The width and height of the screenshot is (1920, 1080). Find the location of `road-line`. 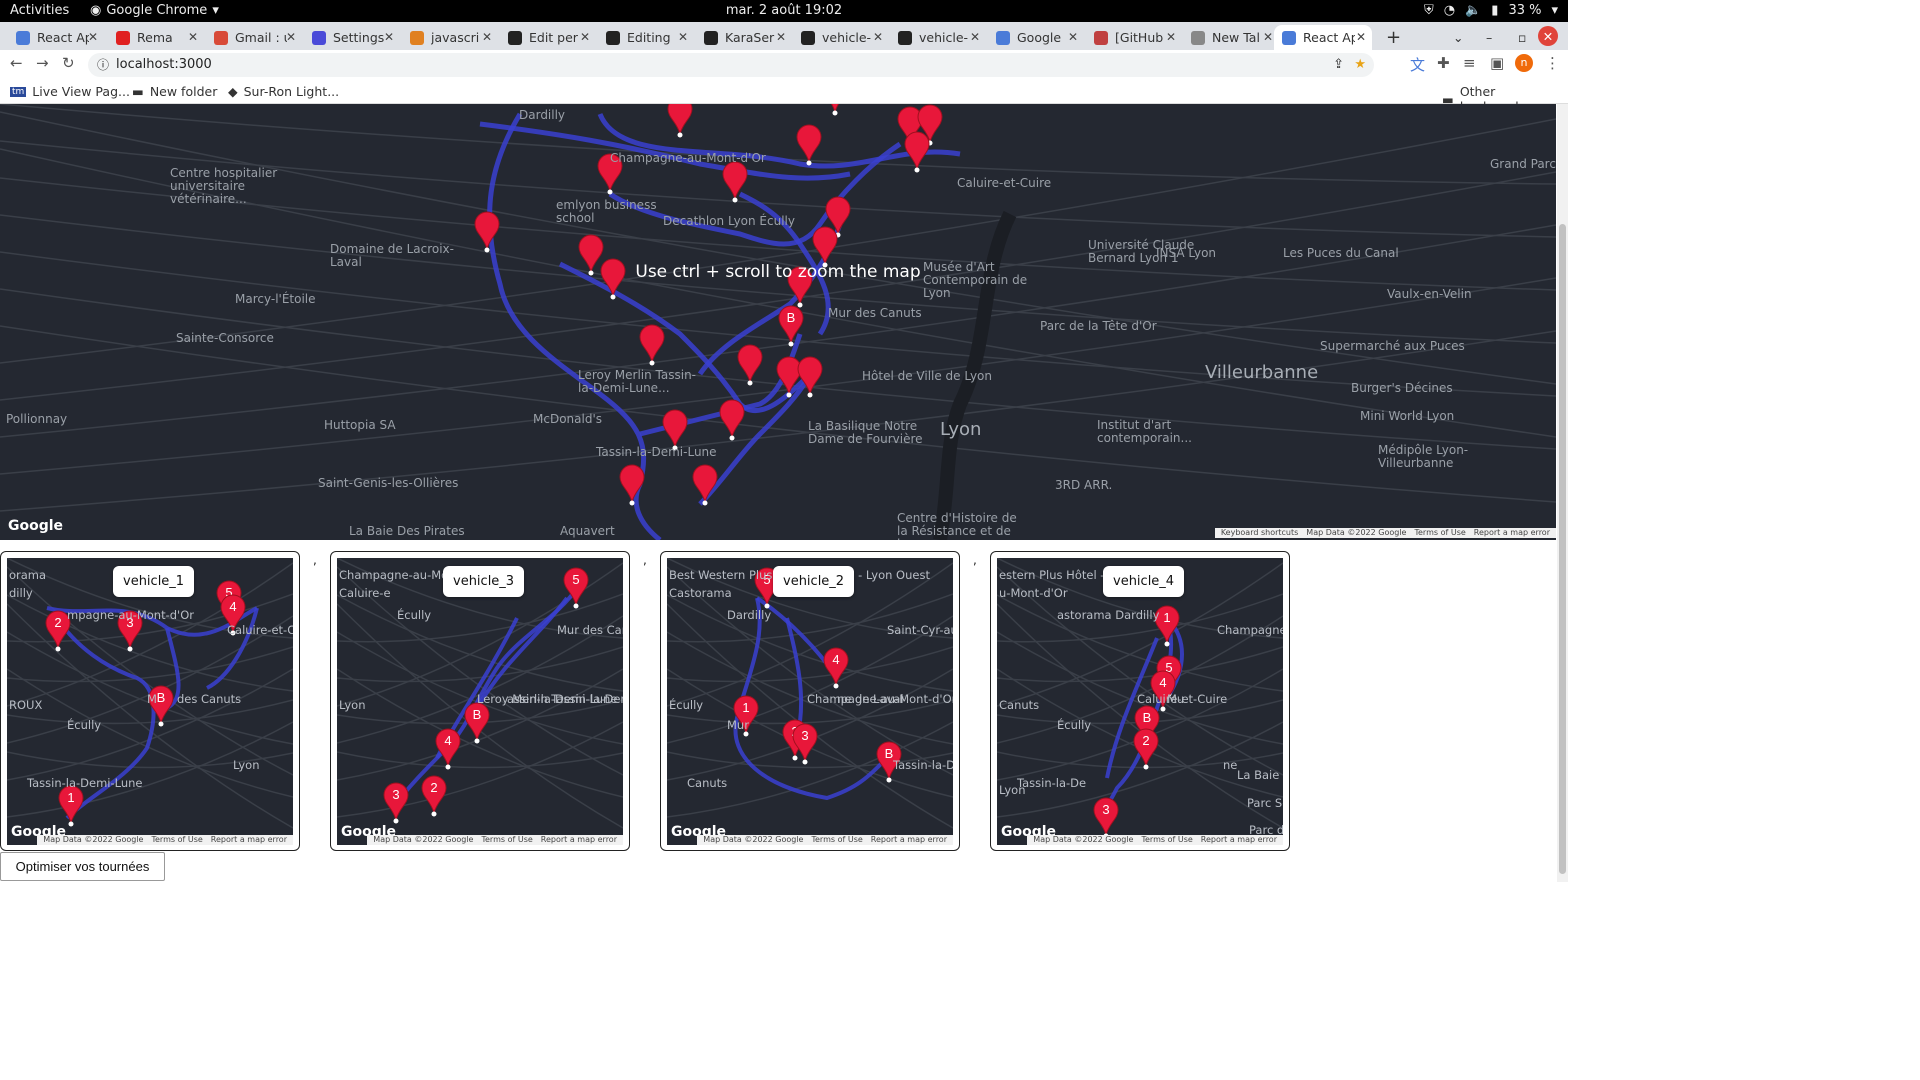

road-line is located at coordinates (480, 664).